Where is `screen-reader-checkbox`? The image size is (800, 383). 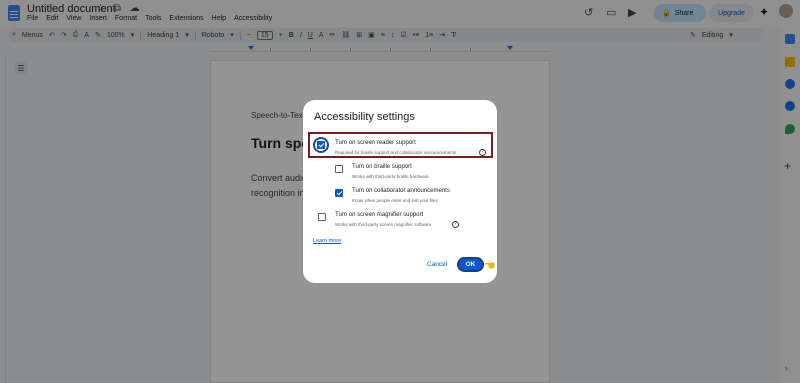
screen-reader-checkbox is located at coordinates (321, 145).